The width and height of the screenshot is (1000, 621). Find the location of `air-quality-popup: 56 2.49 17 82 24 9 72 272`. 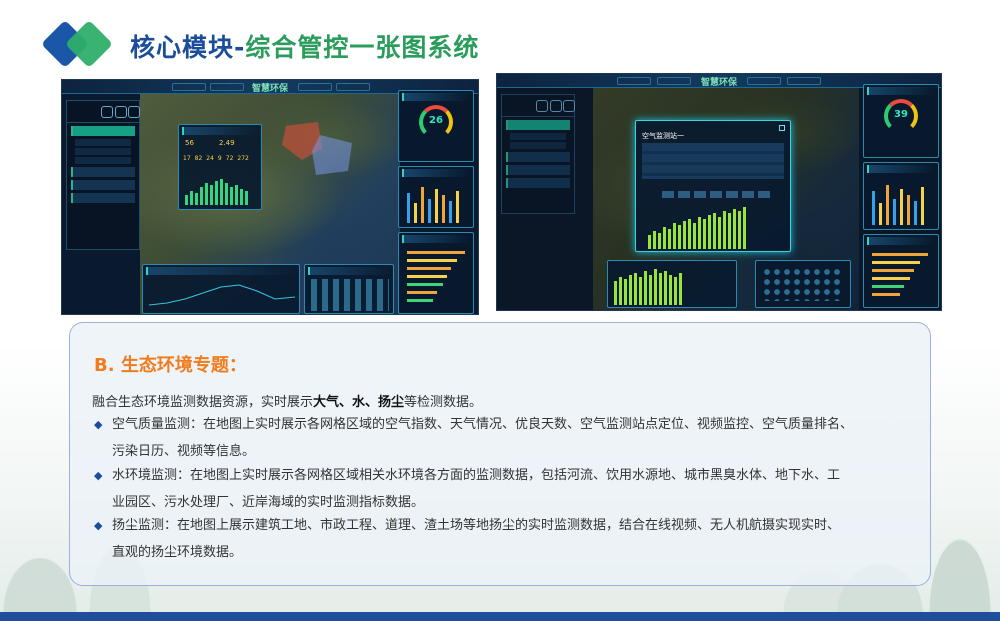

air-quality-popup: 56 2.49 17 82 24 9 72 272 is located at coordinates (220, 167).